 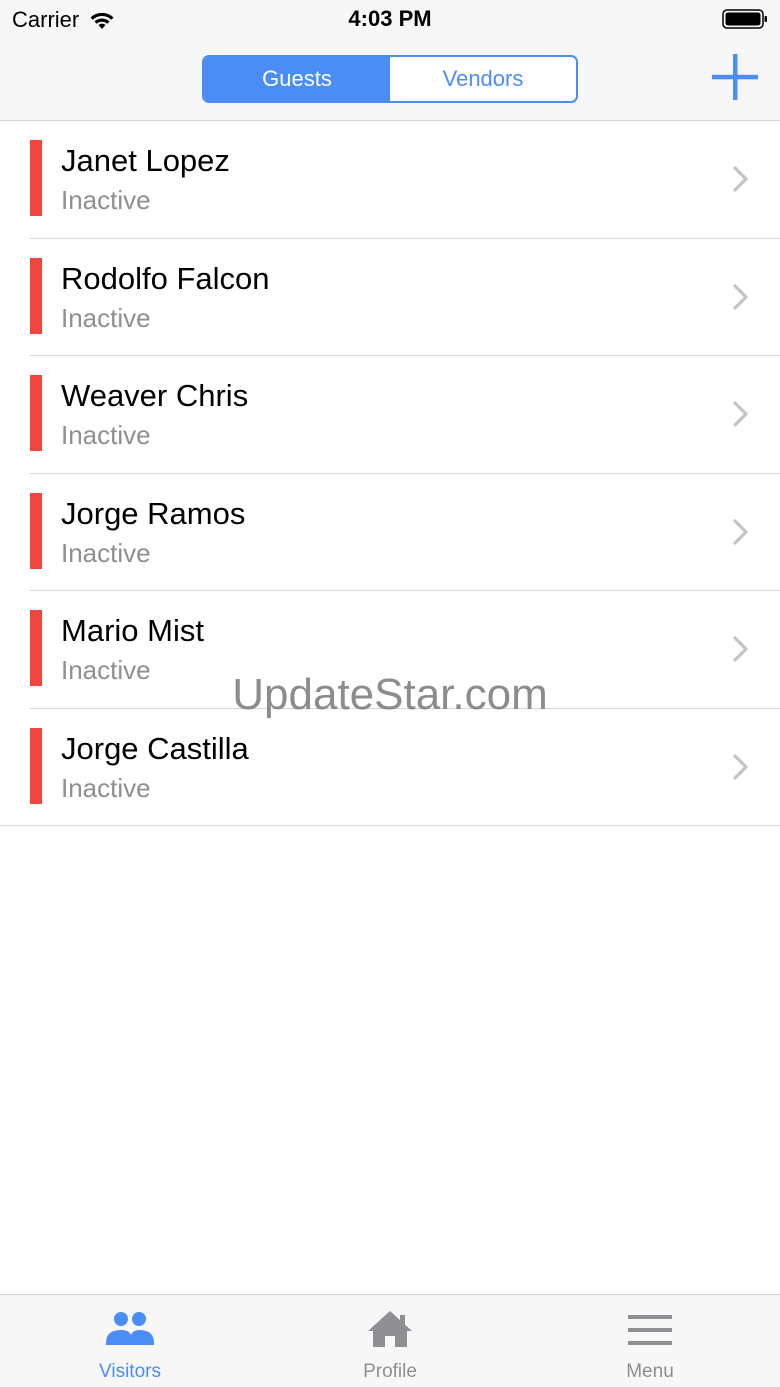 What do you see at coordinates (390, 415) in the screenshot?
I see `visitor-row: Weaver Chris Inactive` at bounding box center [390, 415].